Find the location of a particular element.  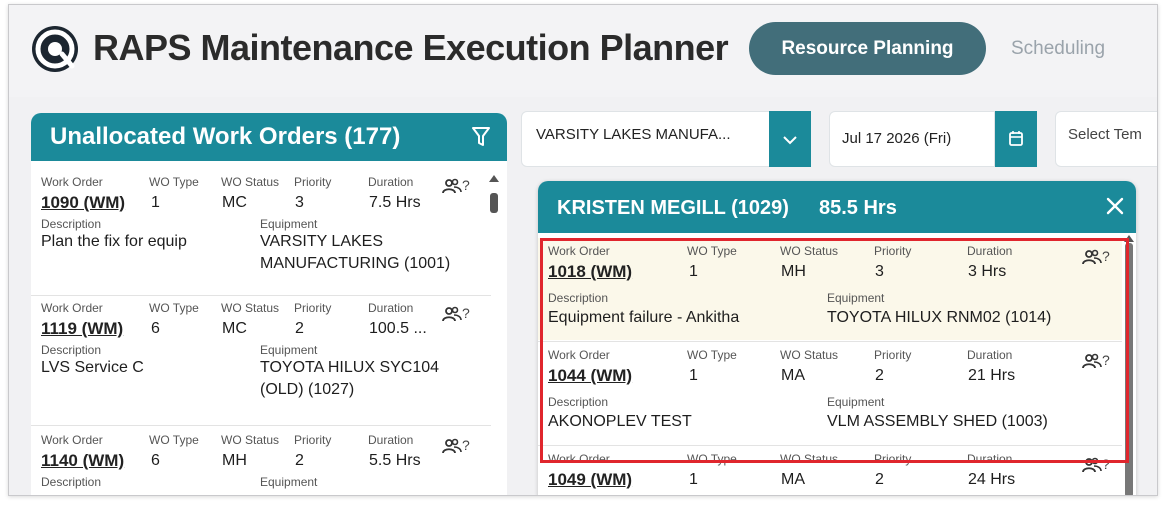

equipment-value: TOYOTA HILUX RNM02 (1014) is located at coordinates (939, 317).